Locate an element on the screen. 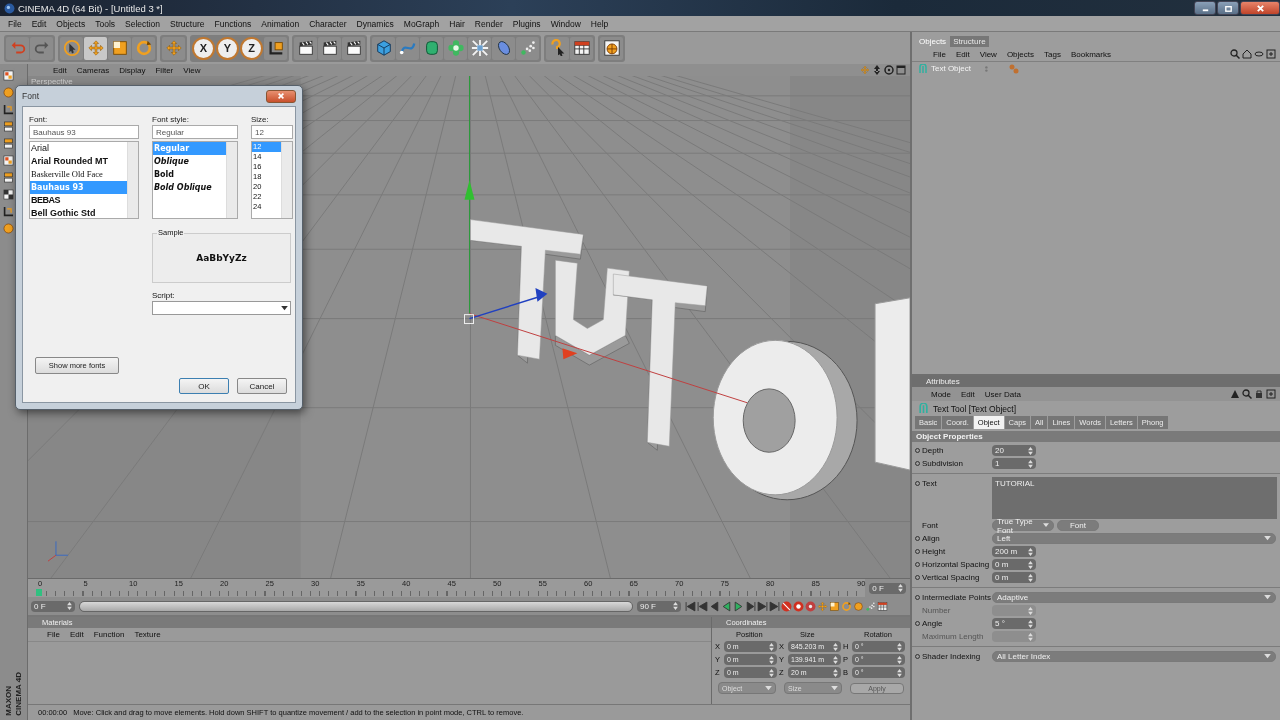 The image size is (1280, 720). last-frame-icon is located at coordinates (774, 606).